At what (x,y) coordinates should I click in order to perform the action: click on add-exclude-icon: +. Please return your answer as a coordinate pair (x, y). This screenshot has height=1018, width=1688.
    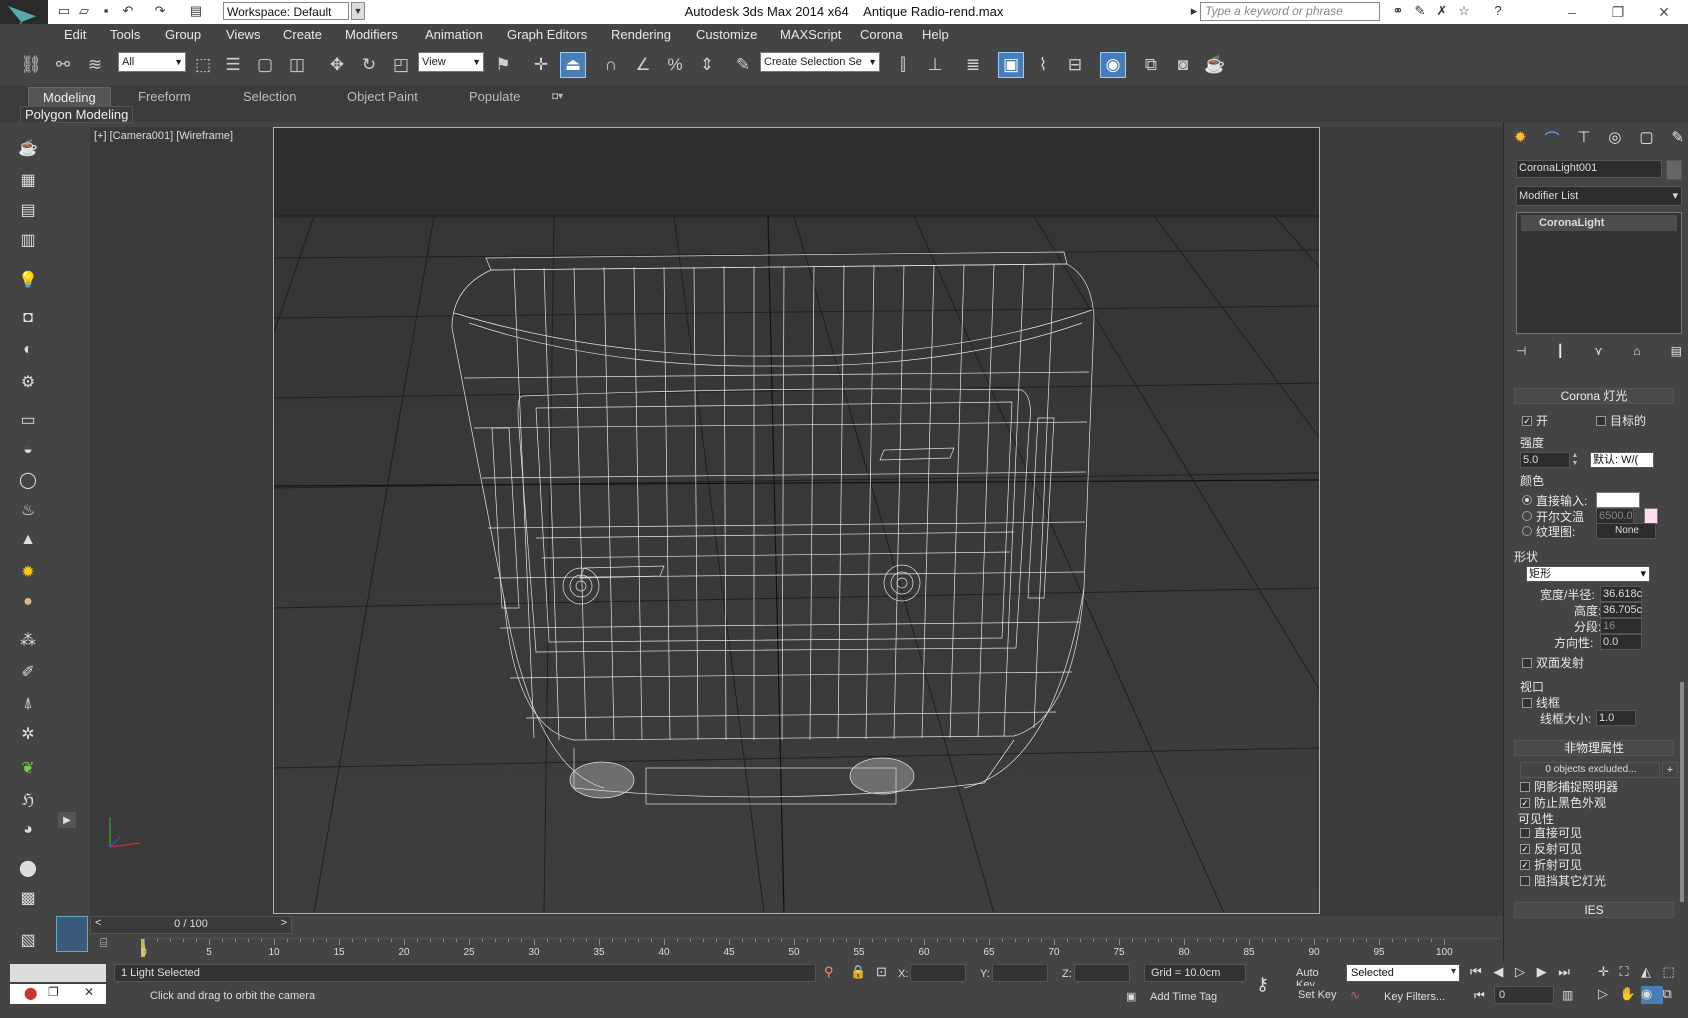
    Looking at the image, I should click on (1670, 770).